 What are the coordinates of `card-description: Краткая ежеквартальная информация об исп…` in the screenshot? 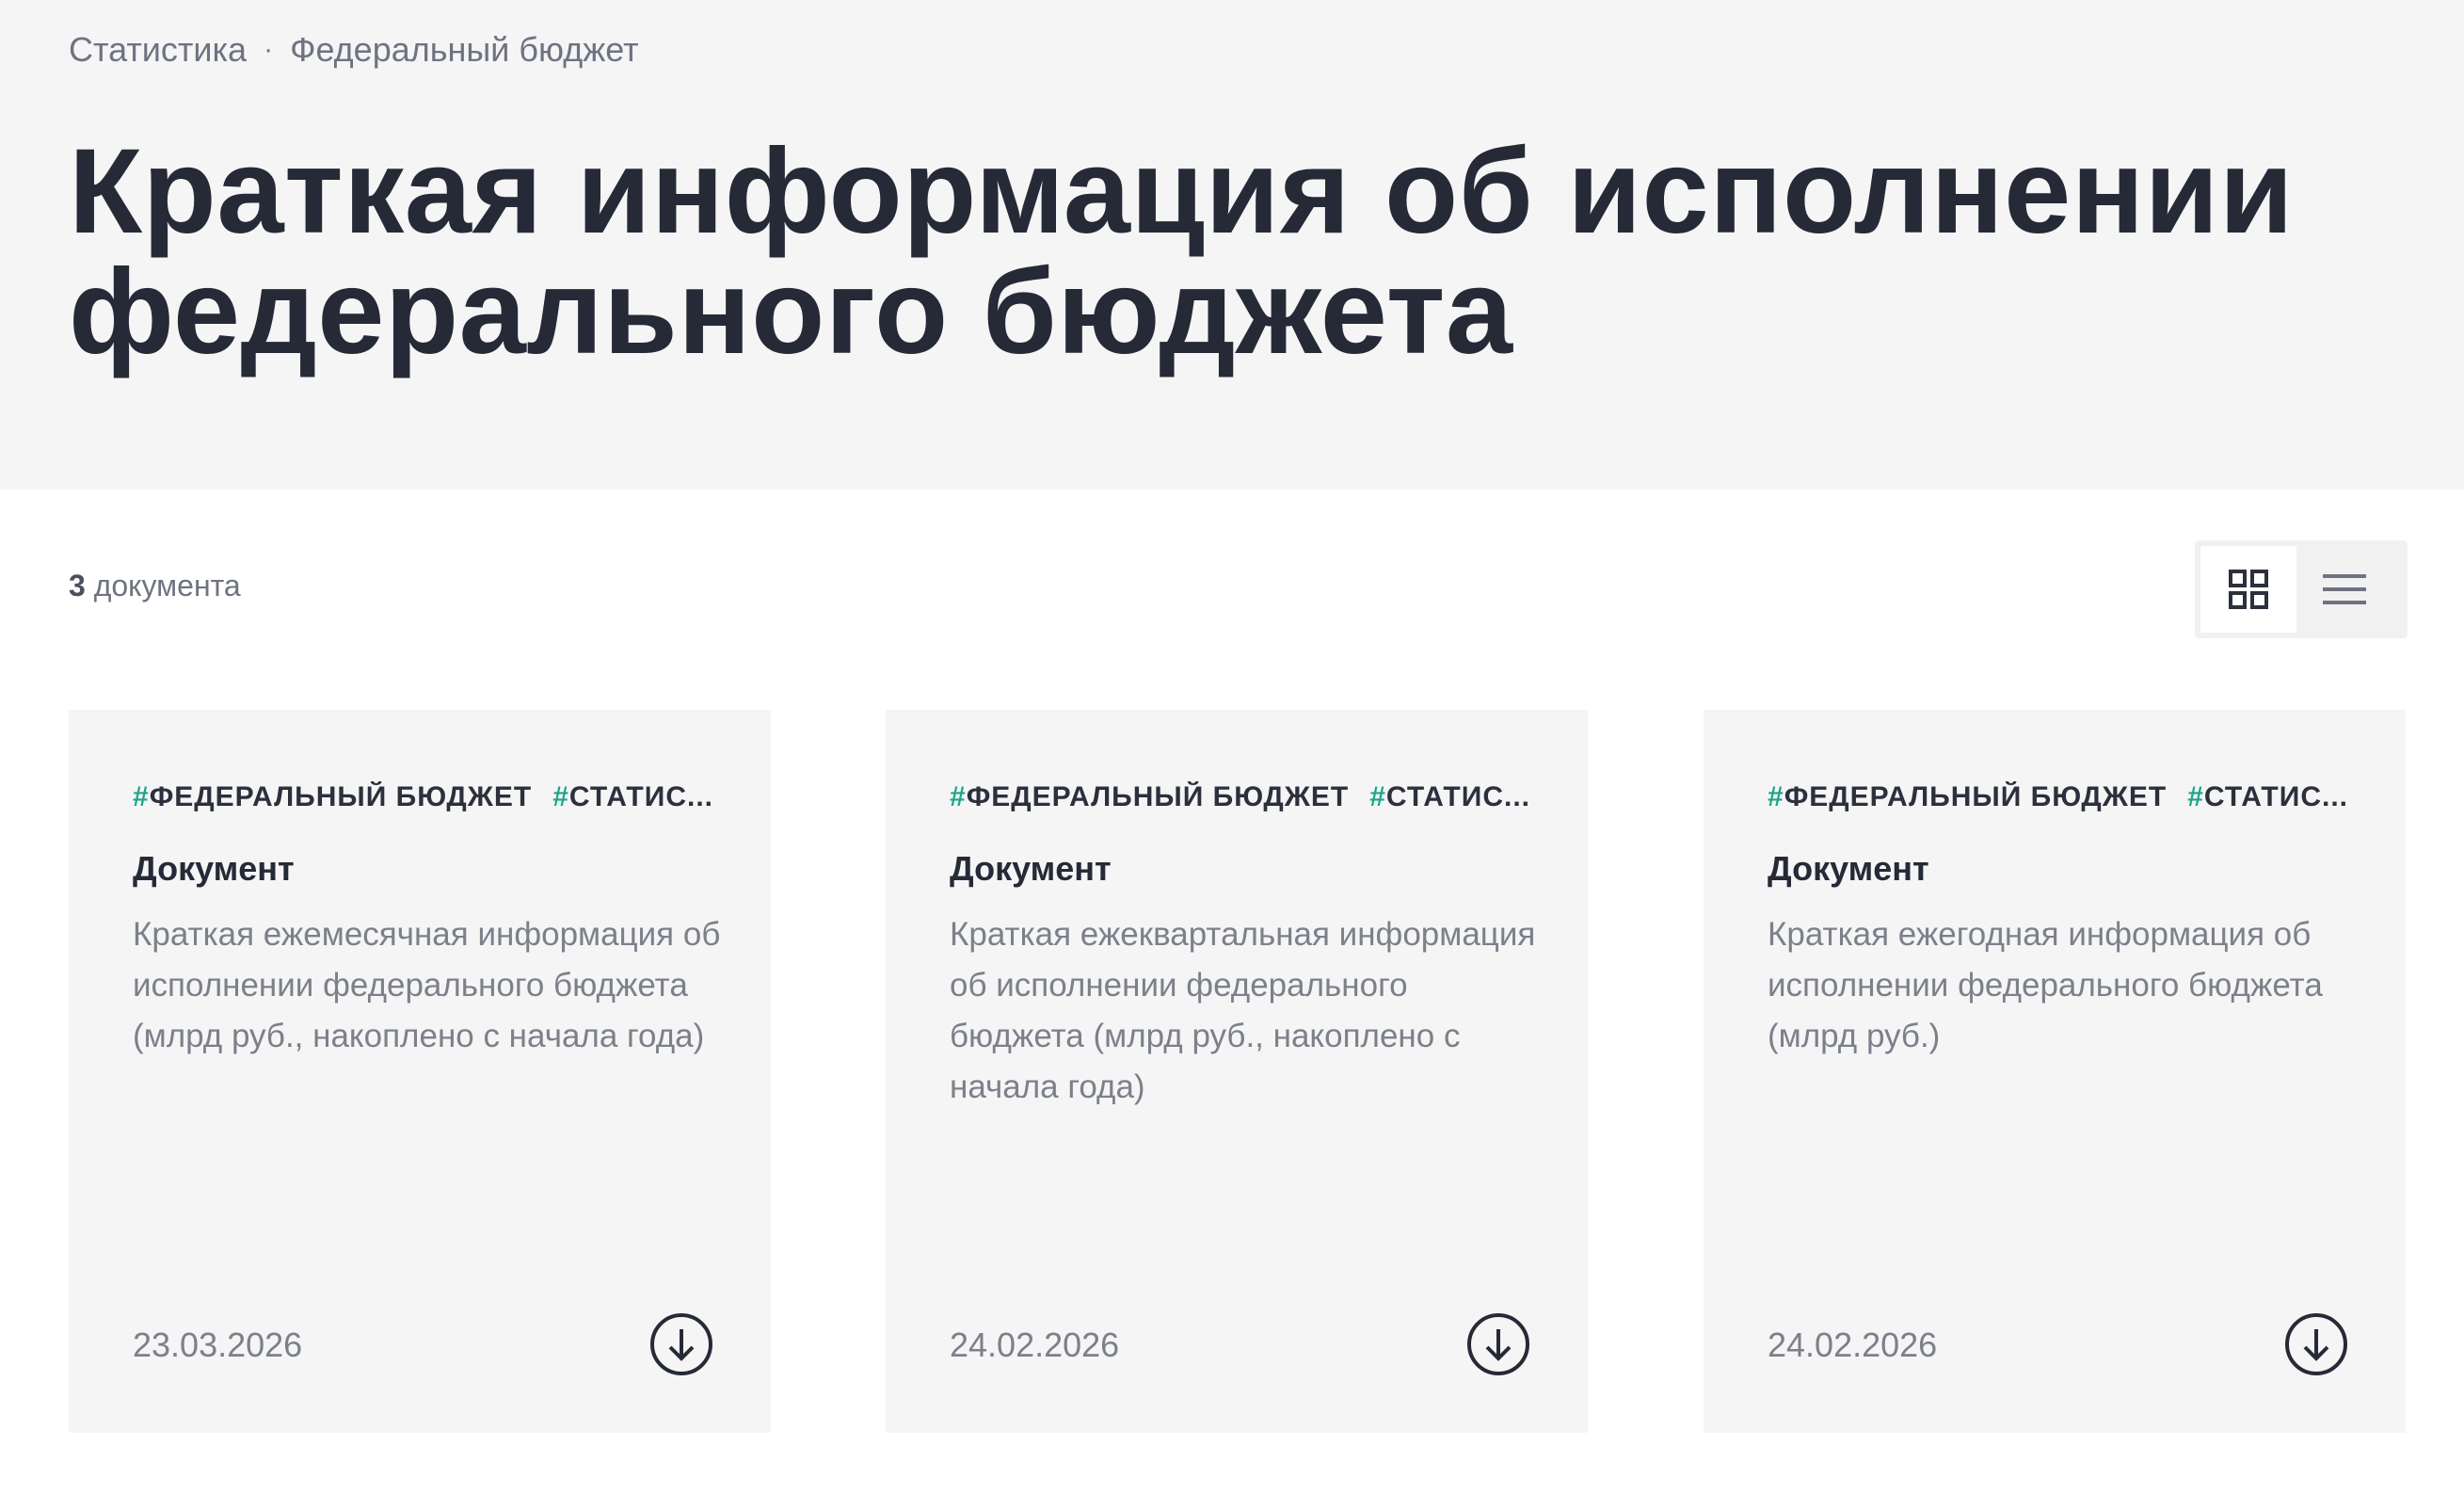 It's located at (1246, 1011).